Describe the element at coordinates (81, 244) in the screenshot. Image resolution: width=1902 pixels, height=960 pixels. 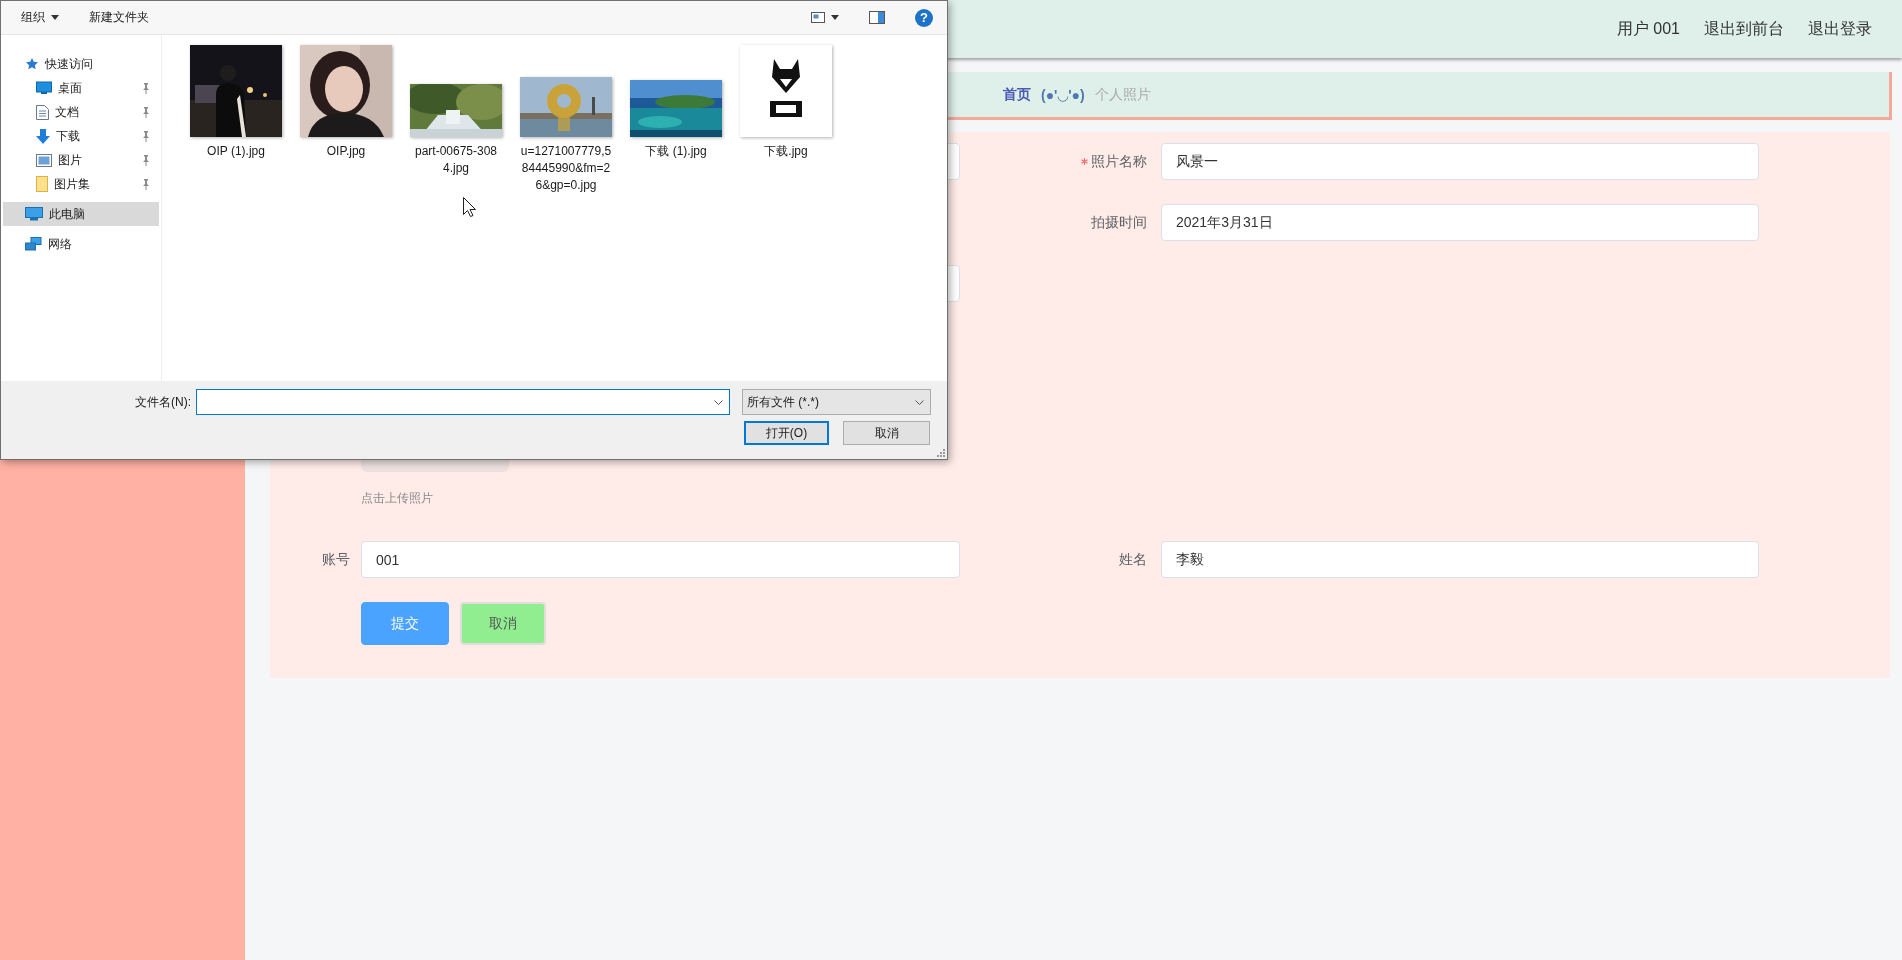
I see `nav-item: 网络` at that location.